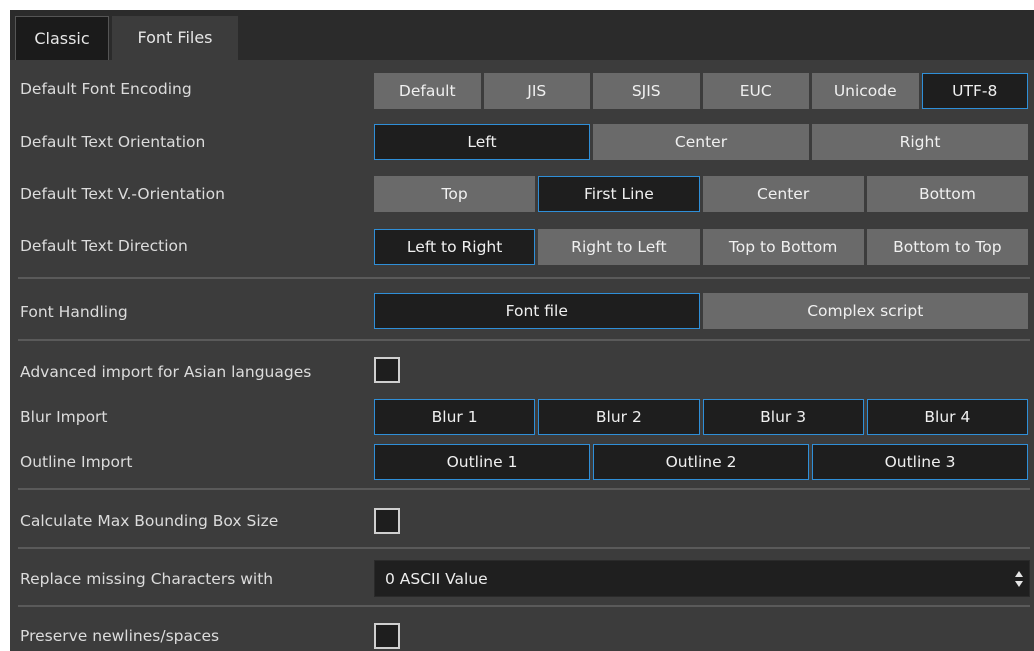 The height and width of the screenshot is (651, 1034). What do you see at coordinates (64, 417) in the screenshot?
I see `blur-import-label: Blur Import` at bounding box center [64, 417].